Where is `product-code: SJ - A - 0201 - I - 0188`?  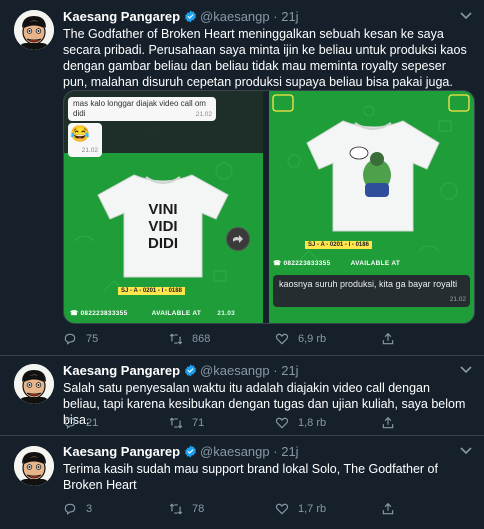 product-code: SJ - A - 0201 - I - 0188 is located at coordinates (151, 291).